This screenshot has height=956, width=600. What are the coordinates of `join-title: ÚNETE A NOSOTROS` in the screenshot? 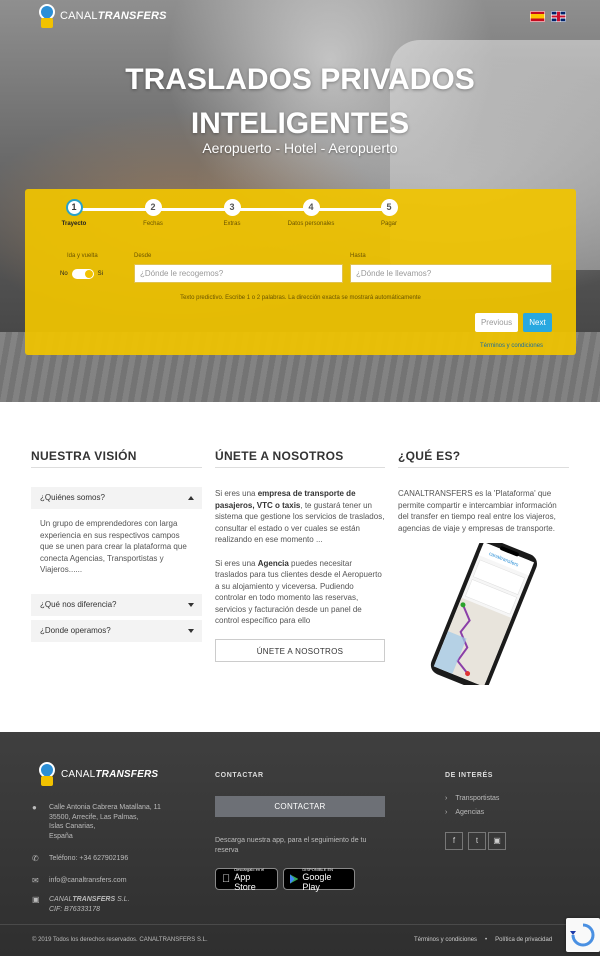 It's located at (300, 458).